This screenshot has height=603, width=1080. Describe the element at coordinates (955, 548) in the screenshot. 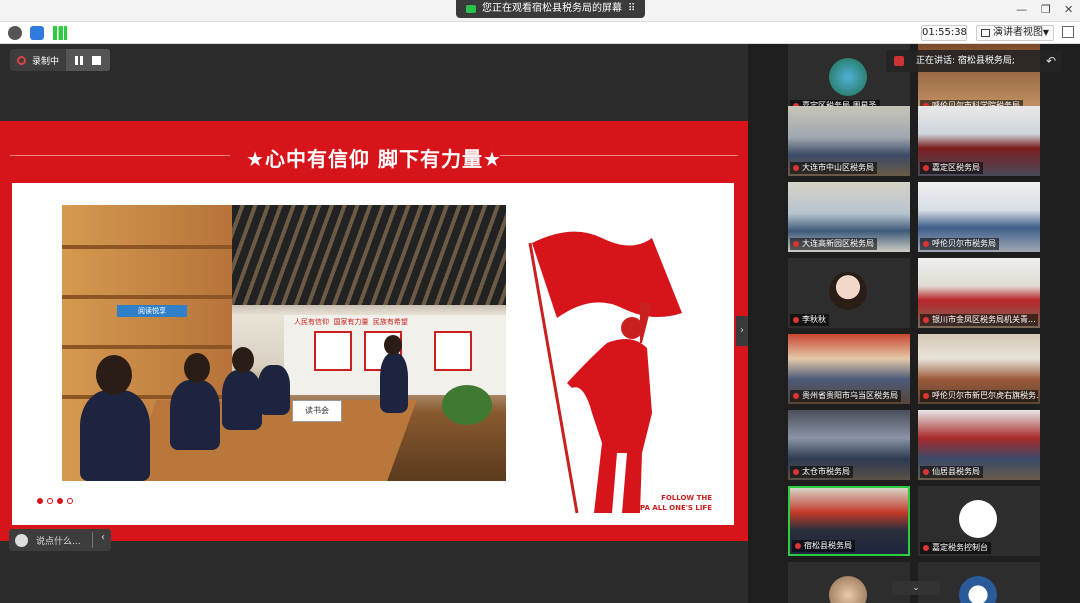

I see `participant-name: 嘉定税务控制台` at that location.